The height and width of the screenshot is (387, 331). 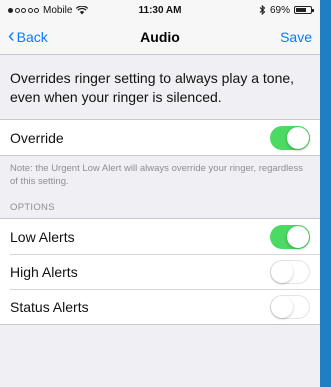 I want to click on high-alerts-row: High Alerts, so click(x=160, y=271).